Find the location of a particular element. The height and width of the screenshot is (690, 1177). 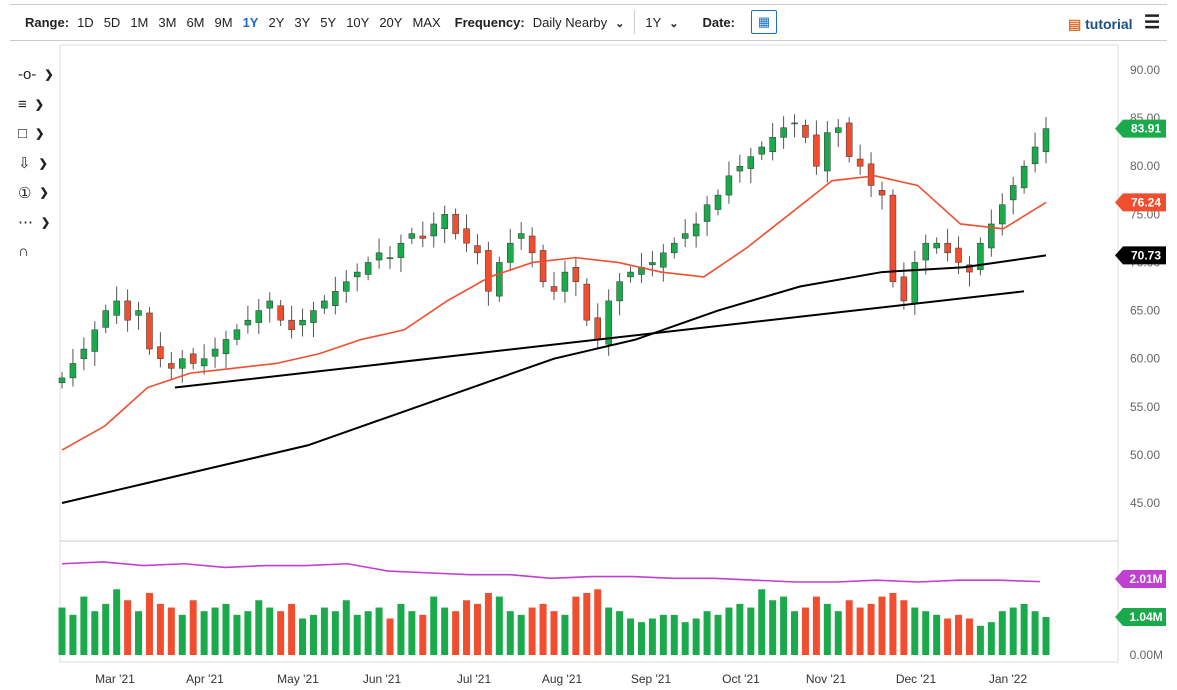

x-tick-label: Dec '21 is located at coordinates (916, 679).